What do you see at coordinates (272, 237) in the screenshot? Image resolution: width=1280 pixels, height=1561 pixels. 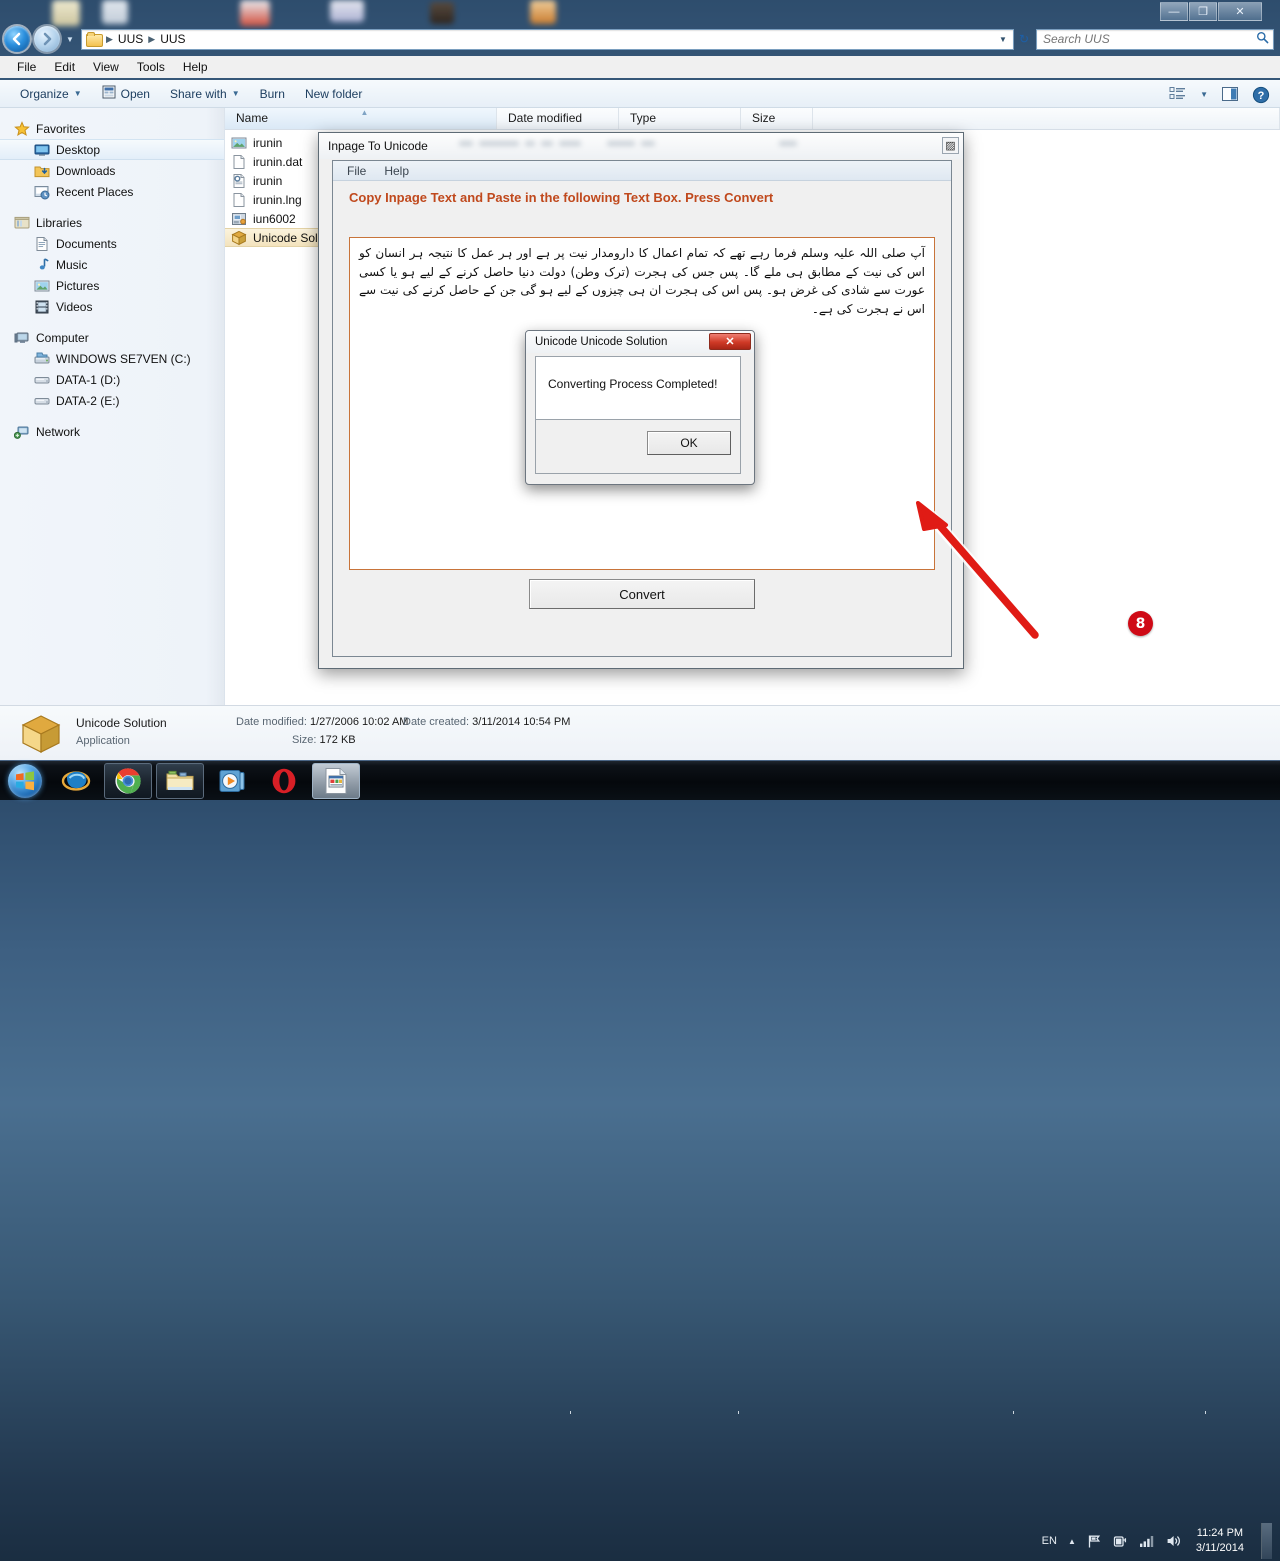 I see `table-row: Unicode Sol` at bounding box center [272, 237].